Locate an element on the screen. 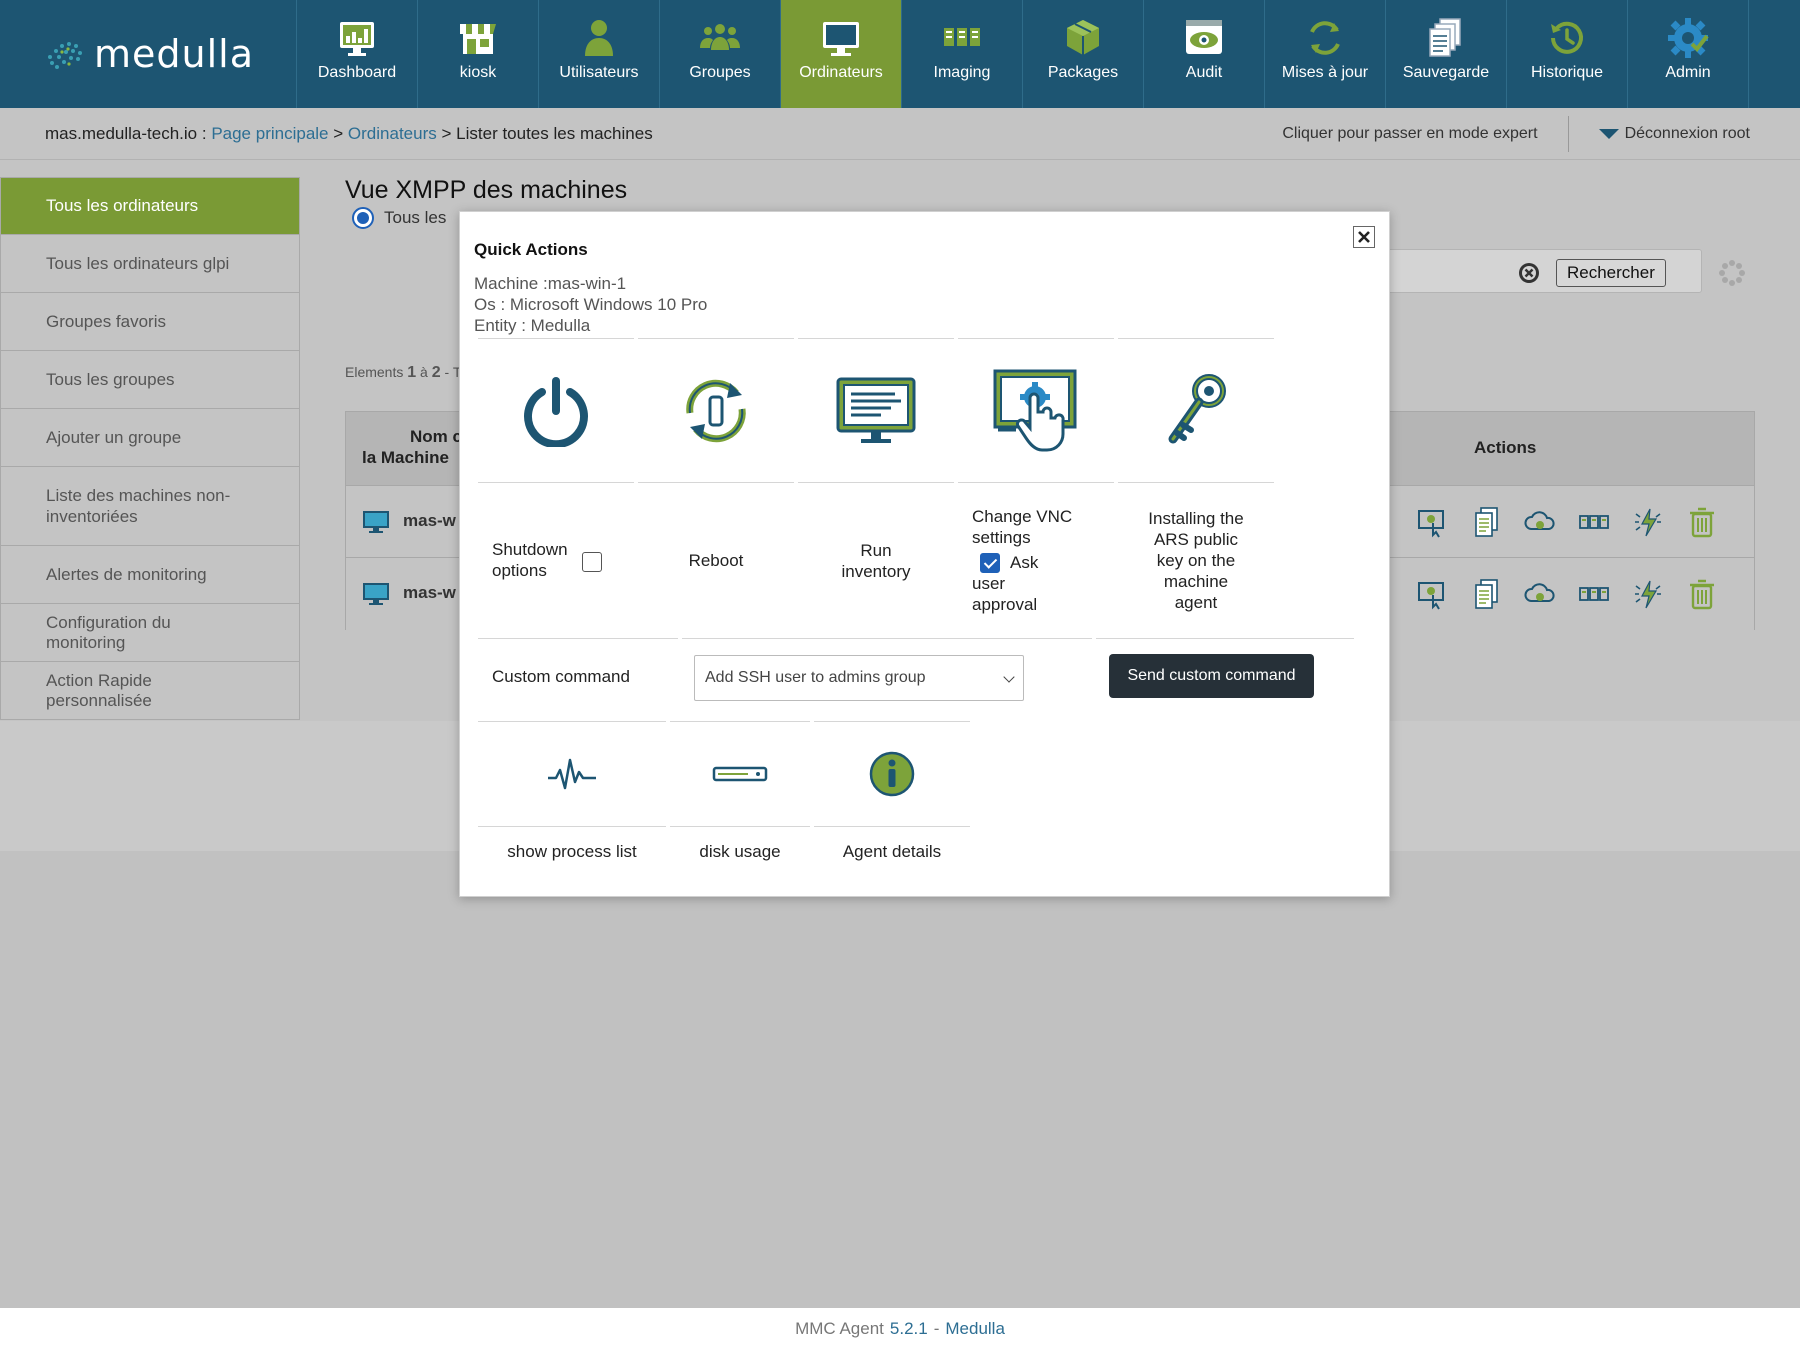 This screenshot has height=1350, width=1800. nav-mises-a-jour: Mises à jour is located at coordinates (1325, 54).